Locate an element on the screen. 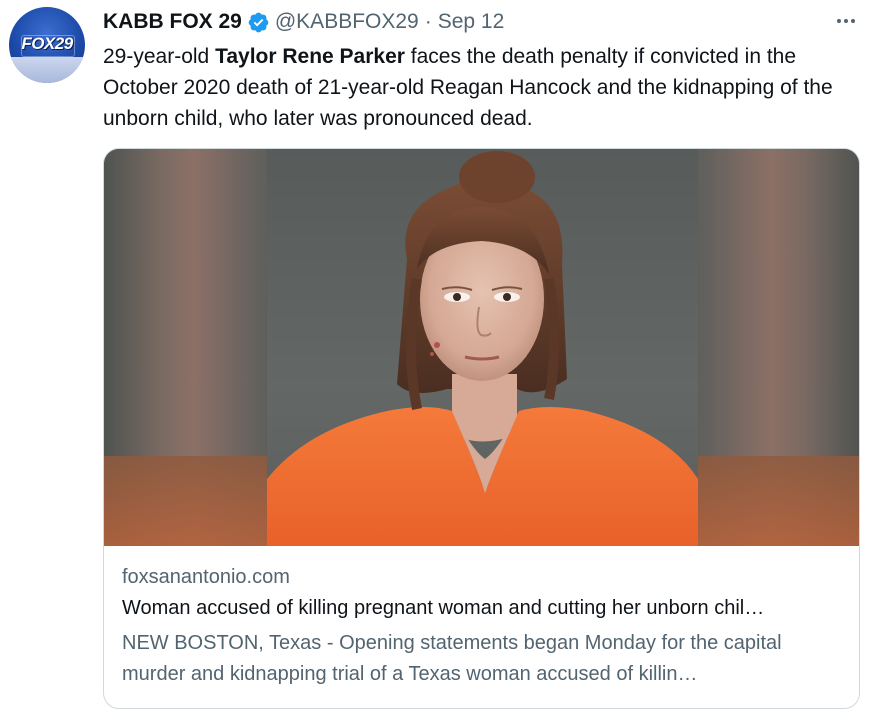  display-name: KABB FOX 29 is located at coordinates (172, 22).